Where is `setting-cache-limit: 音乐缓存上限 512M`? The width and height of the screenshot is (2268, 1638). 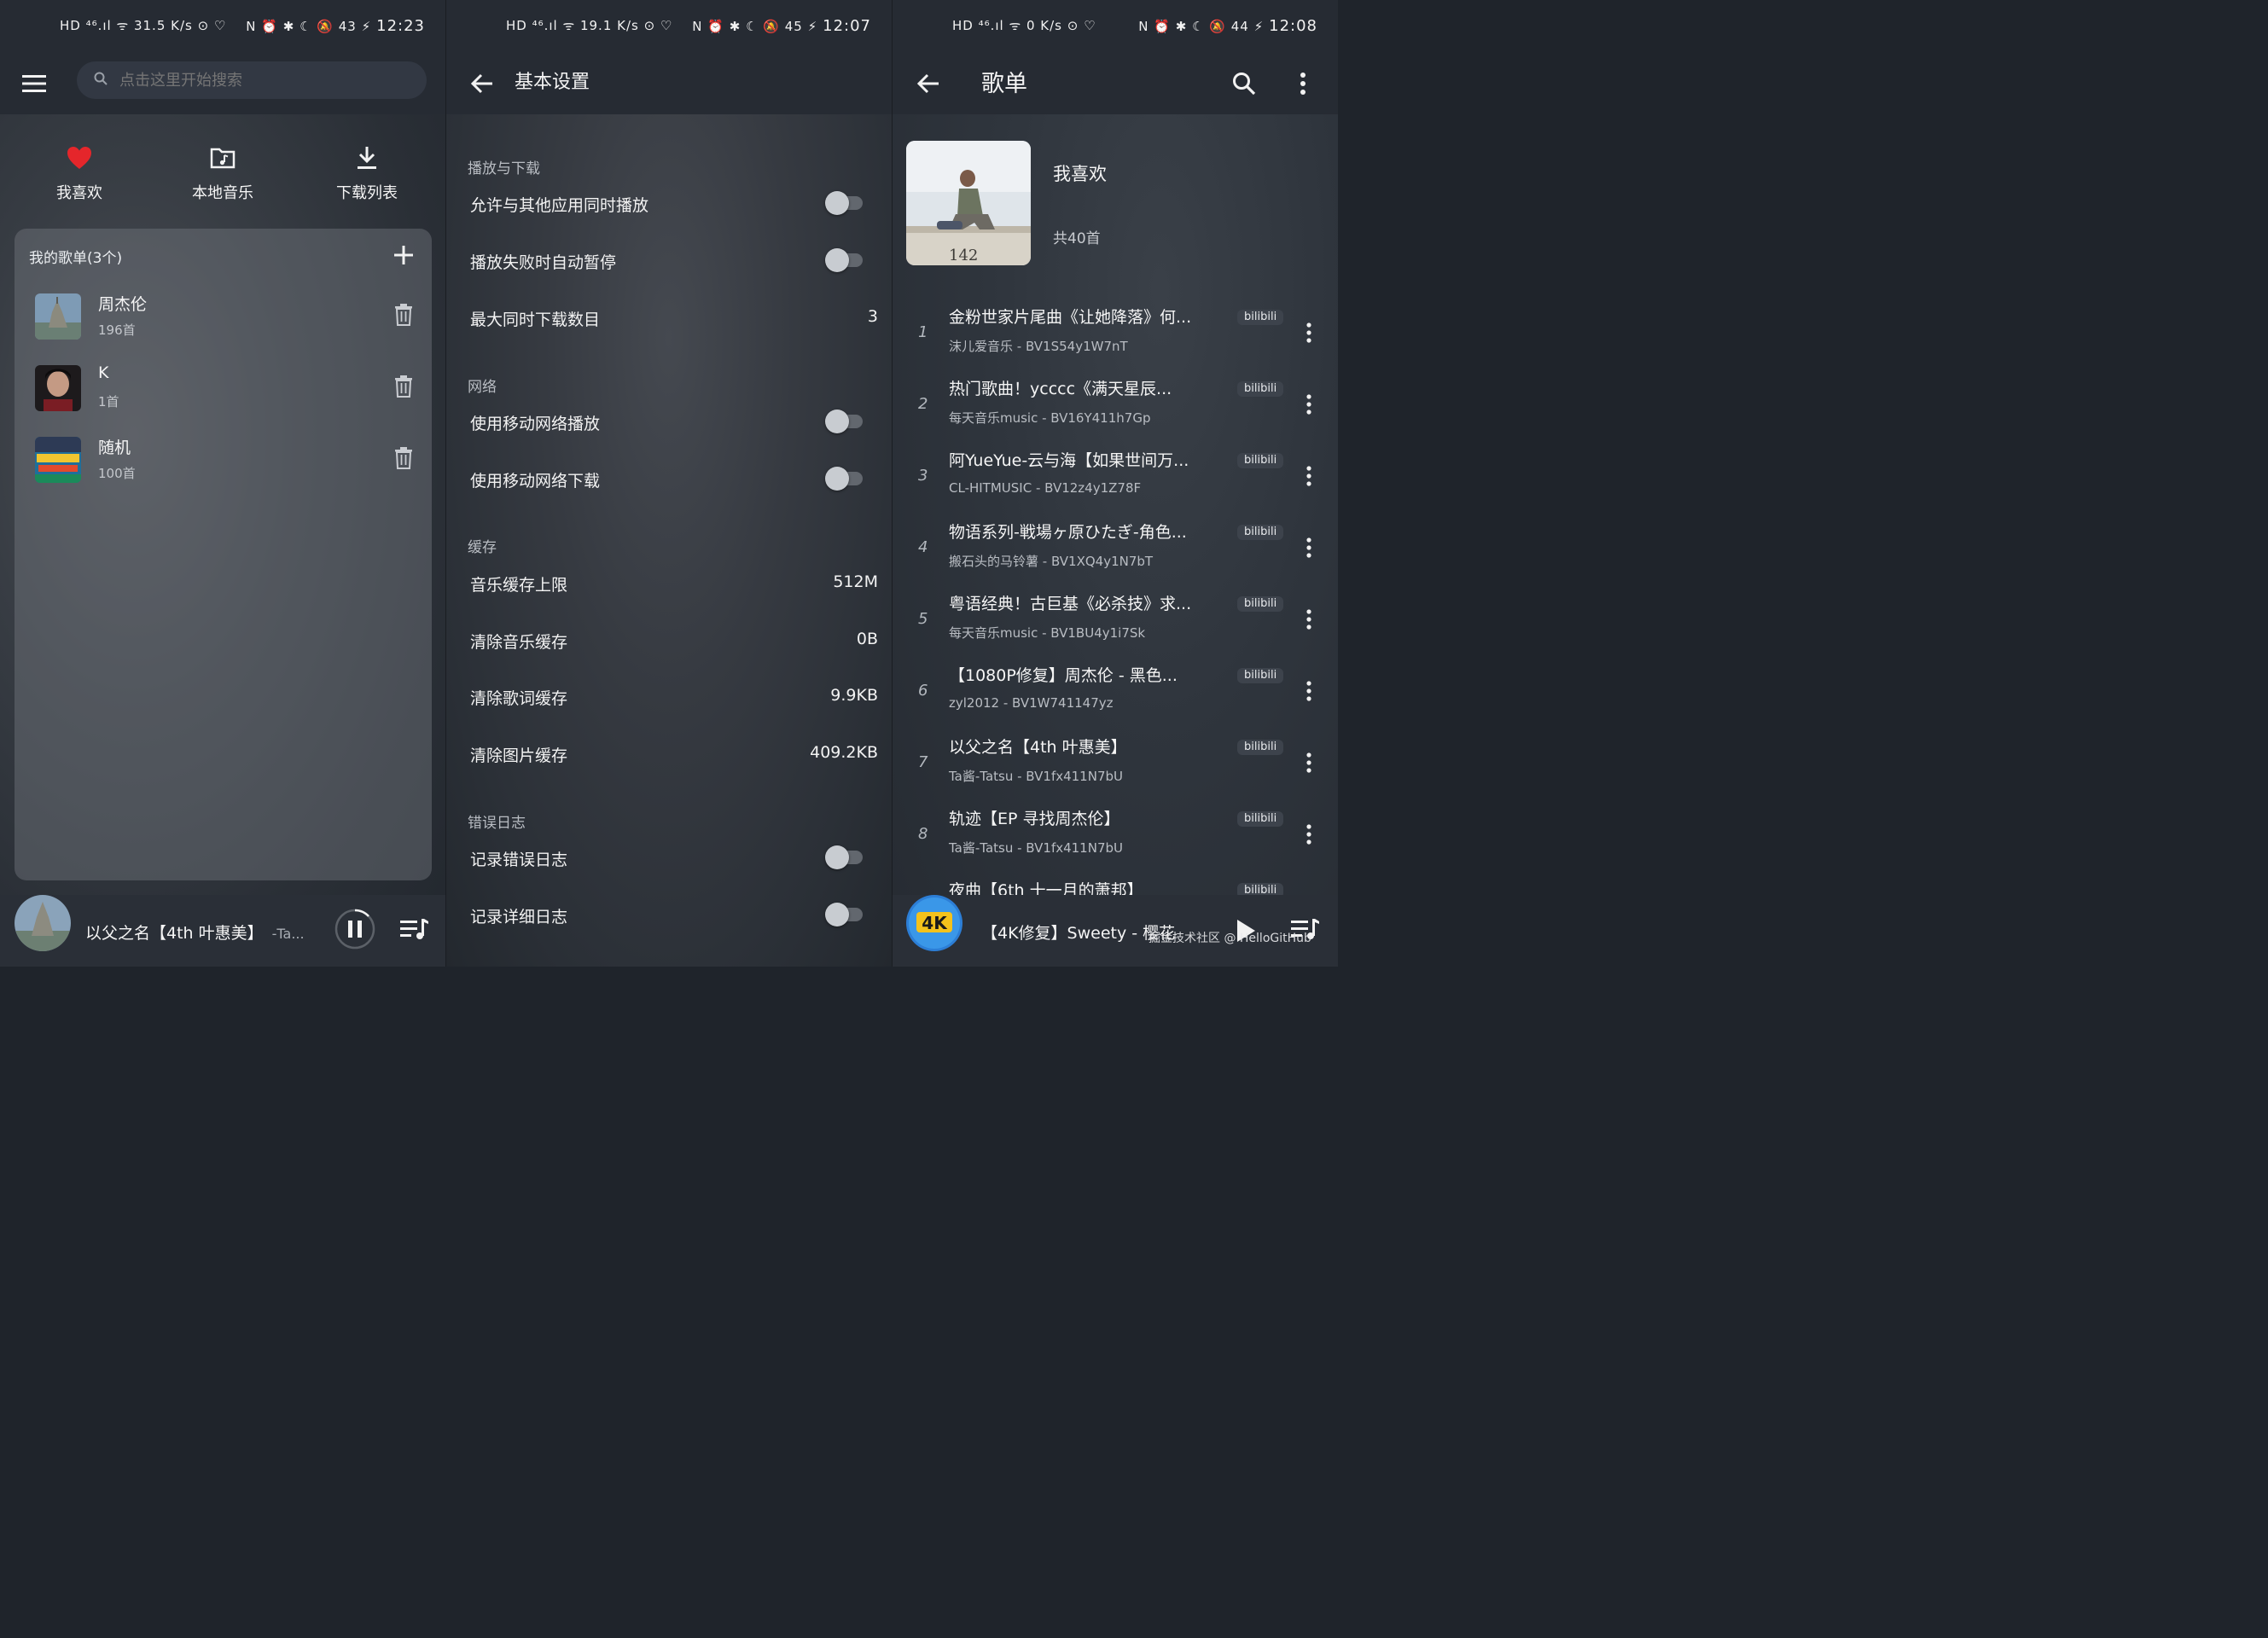 setting-cache-limit: 音乐缓存上限 512M is located at coordinates (674, 583).